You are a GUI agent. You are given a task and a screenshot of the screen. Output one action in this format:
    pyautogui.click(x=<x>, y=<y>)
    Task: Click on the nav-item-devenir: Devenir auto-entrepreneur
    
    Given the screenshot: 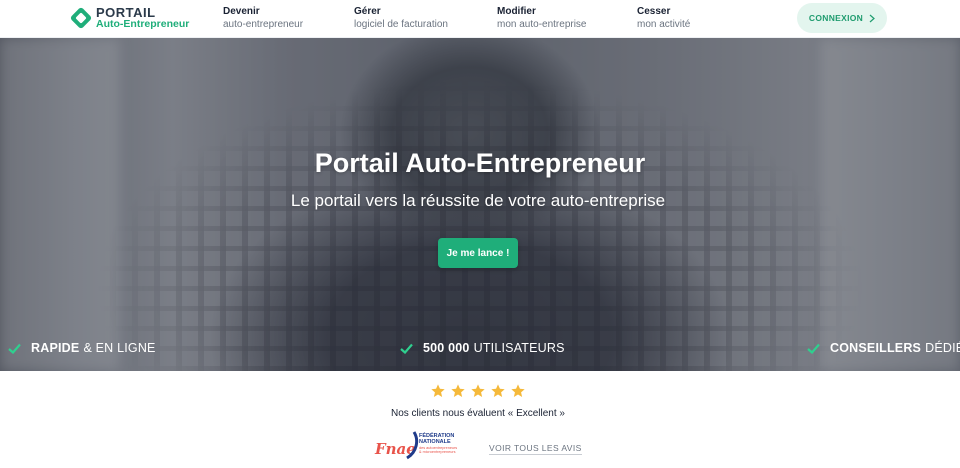 What is the action you would take?
    pyautogui.click(x=263, y=18)
    